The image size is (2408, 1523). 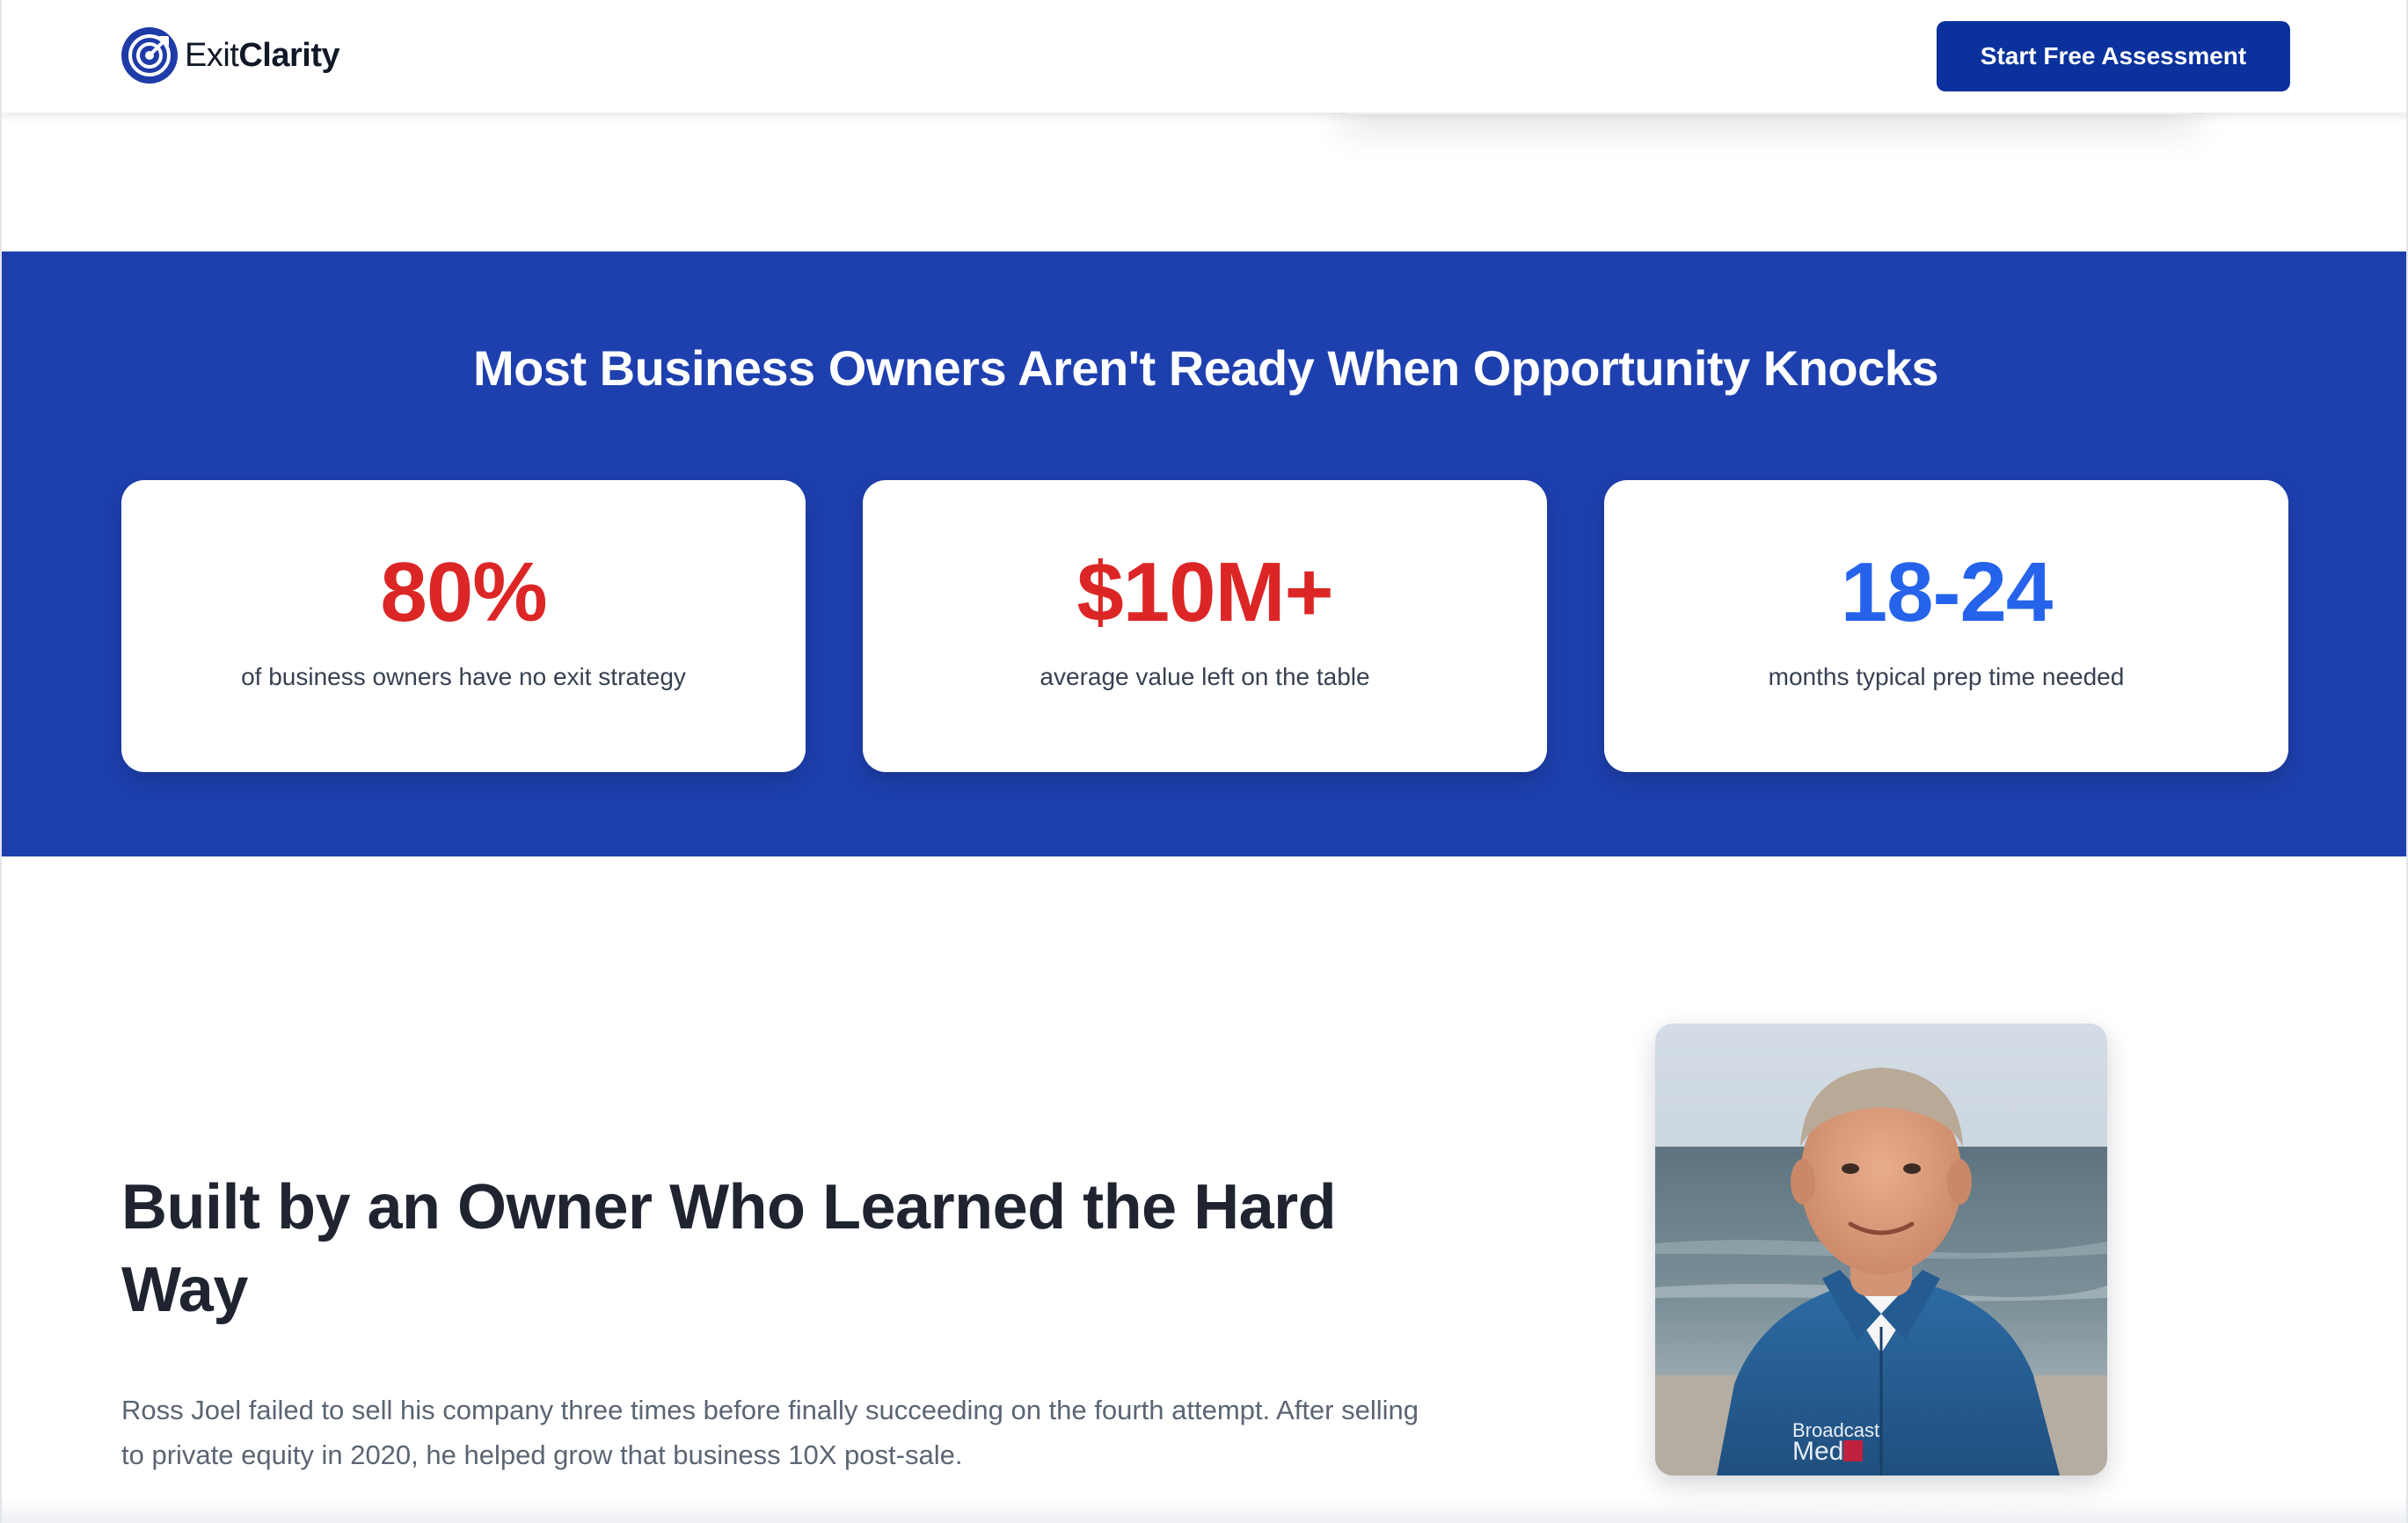 What do you see at coordinates (1204, 56) in the screenshot?
I see `site-header: ExitClarity Start Free Assessment` at bounding box center [1204, 56].